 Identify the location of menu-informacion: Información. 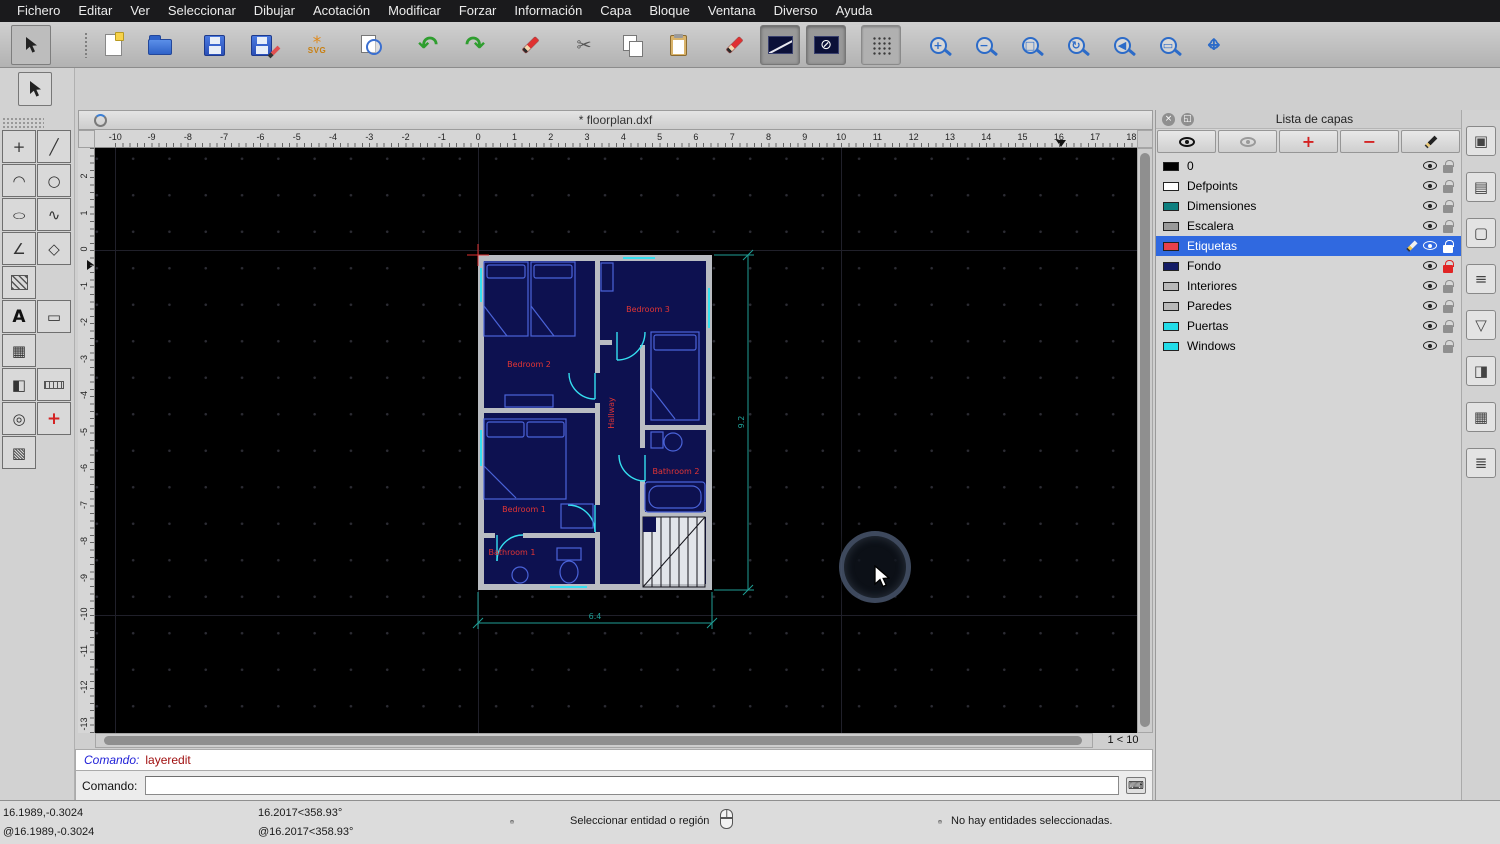
(548, 11).